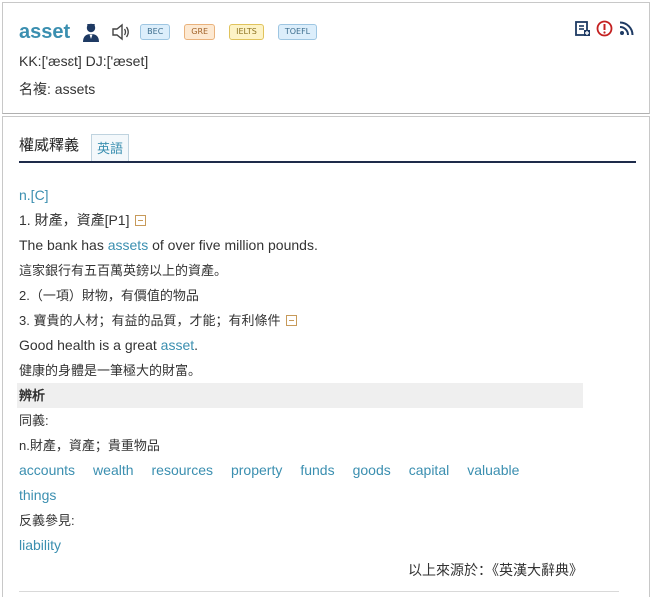  Describe the element at coordinates (109, 295) in the screenshot. I see `sense-2: 2.（一項）財物，有價值的物品` at that location.